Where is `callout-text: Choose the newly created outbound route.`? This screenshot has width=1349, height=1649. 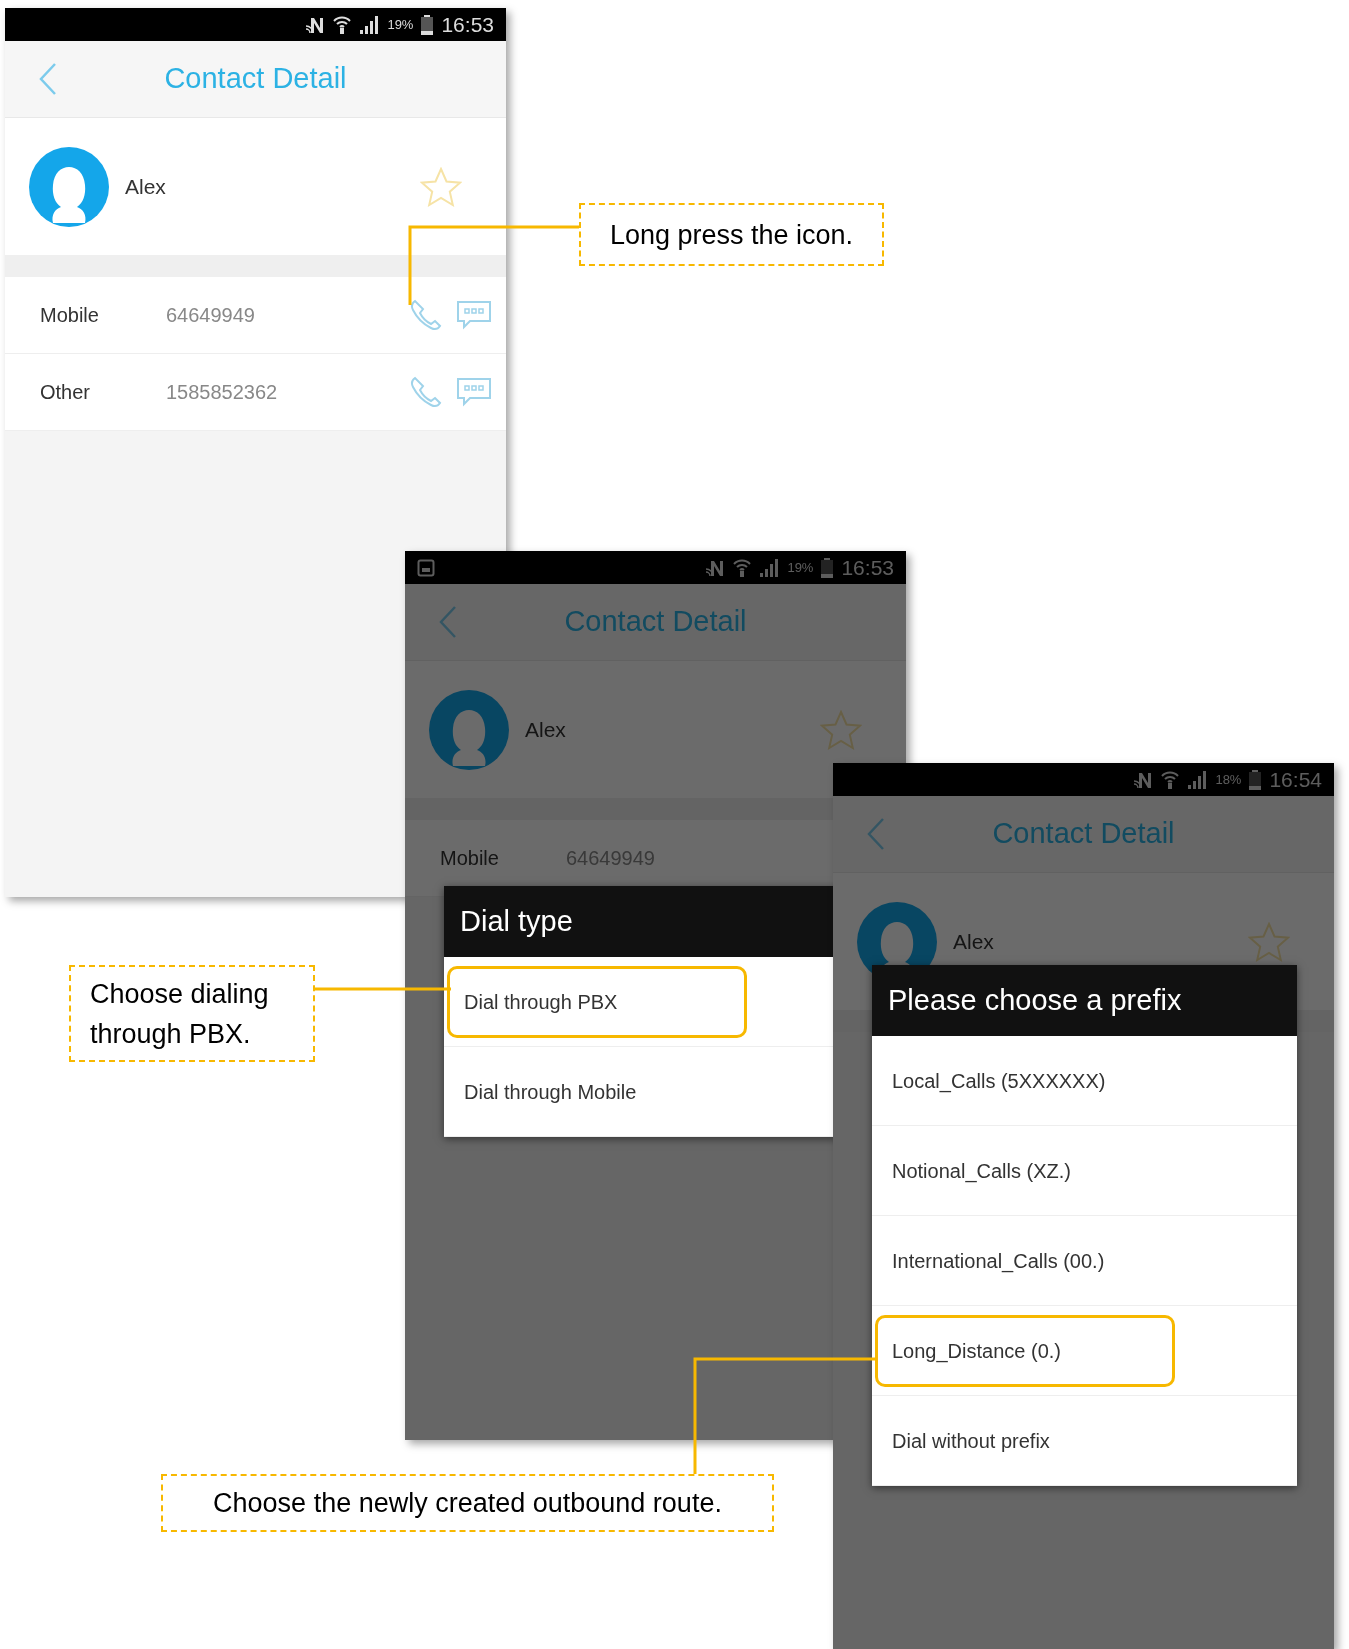 callout-text: Choose the newly created outbound route. is located at coordinates (467, 1503).